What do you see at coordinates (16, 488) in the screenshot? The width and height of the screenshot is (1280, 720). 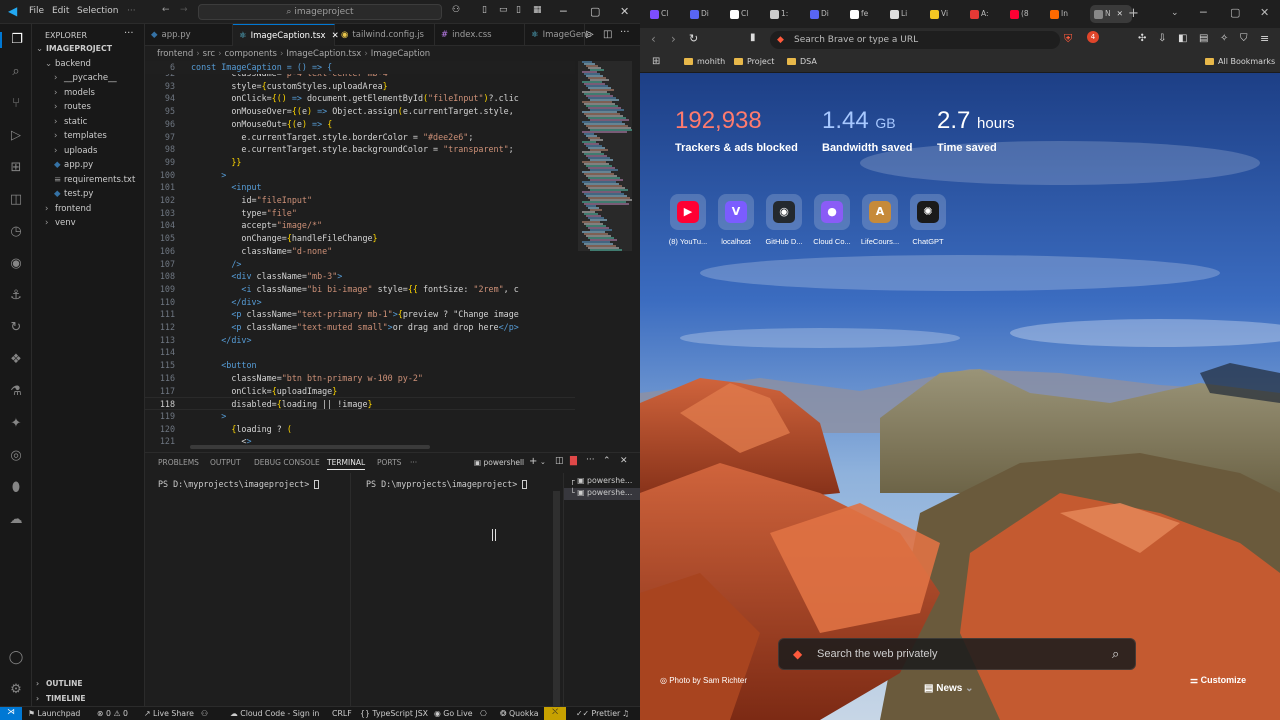 I see `mongodb-icon: ⬮` at bounding box center [16, 488].